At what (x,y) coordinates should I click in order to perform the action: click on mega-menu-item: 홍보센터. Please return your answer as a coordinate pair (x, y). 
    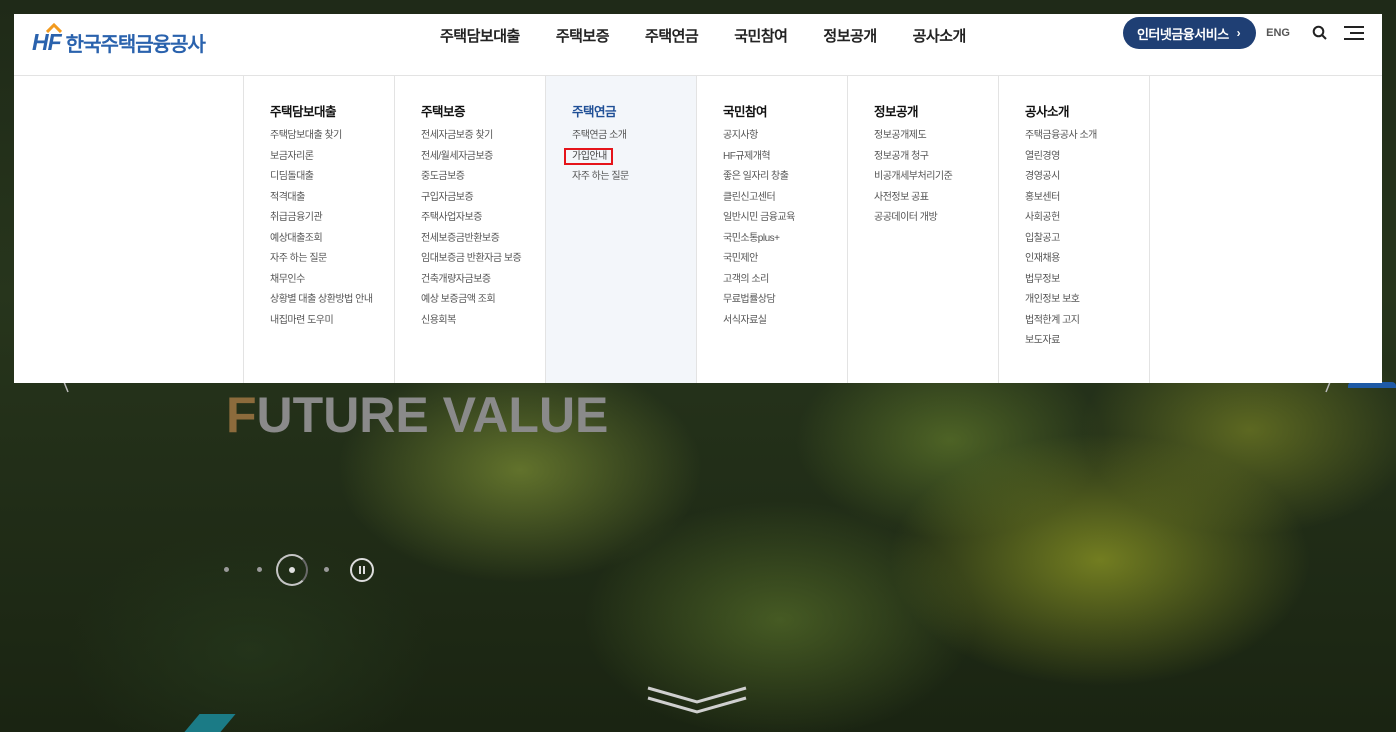
    Looking at the image, I should click on (1087, 198).